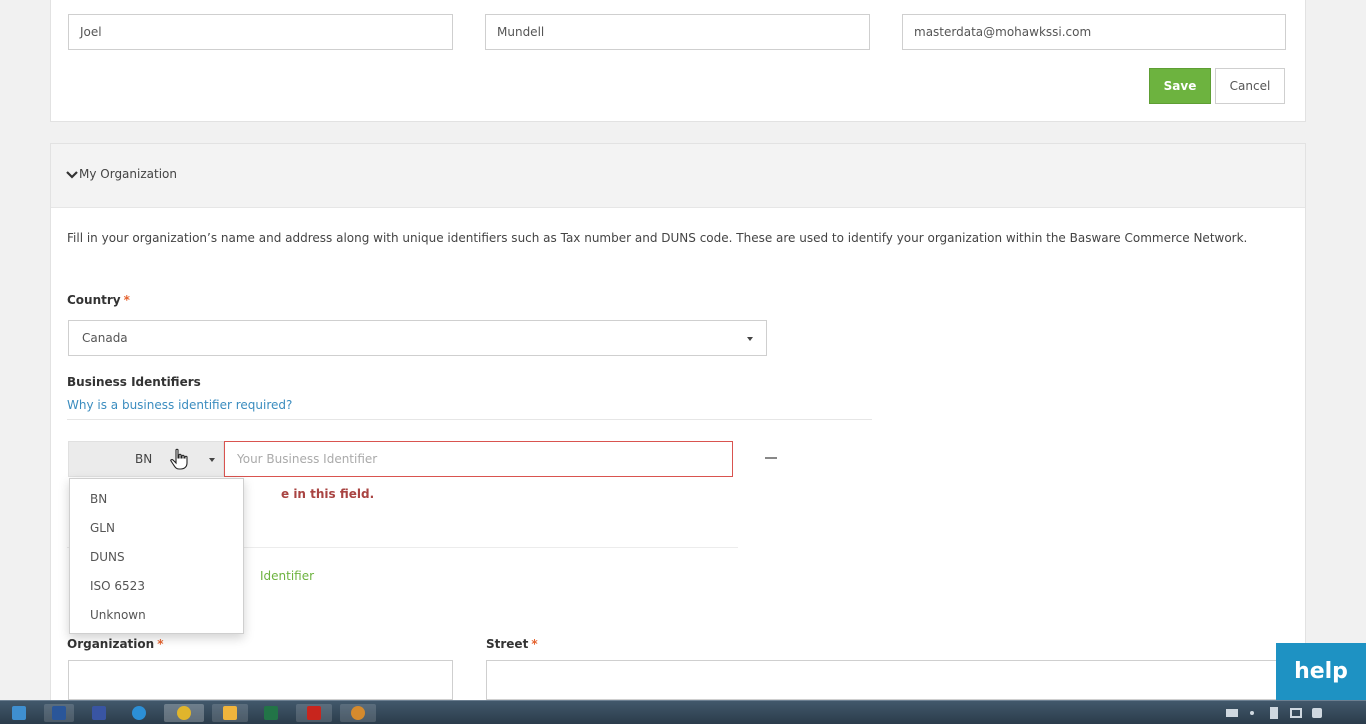 The width and height of the screenshot is (1366, 724). I want to click on remove-identifier-icon, so click(771, 458).